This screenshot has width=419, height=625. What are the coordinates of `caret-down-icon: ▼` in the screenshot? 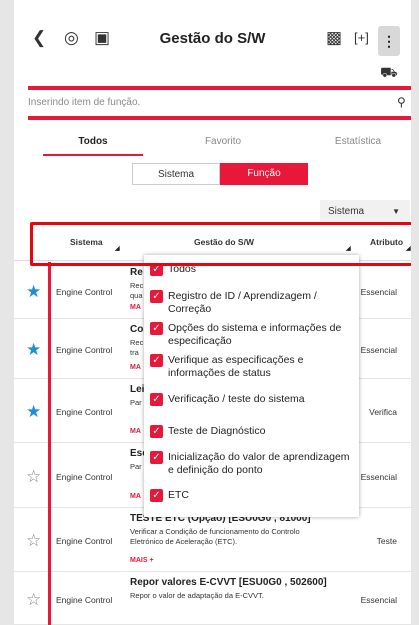 It's located at (396, 211).